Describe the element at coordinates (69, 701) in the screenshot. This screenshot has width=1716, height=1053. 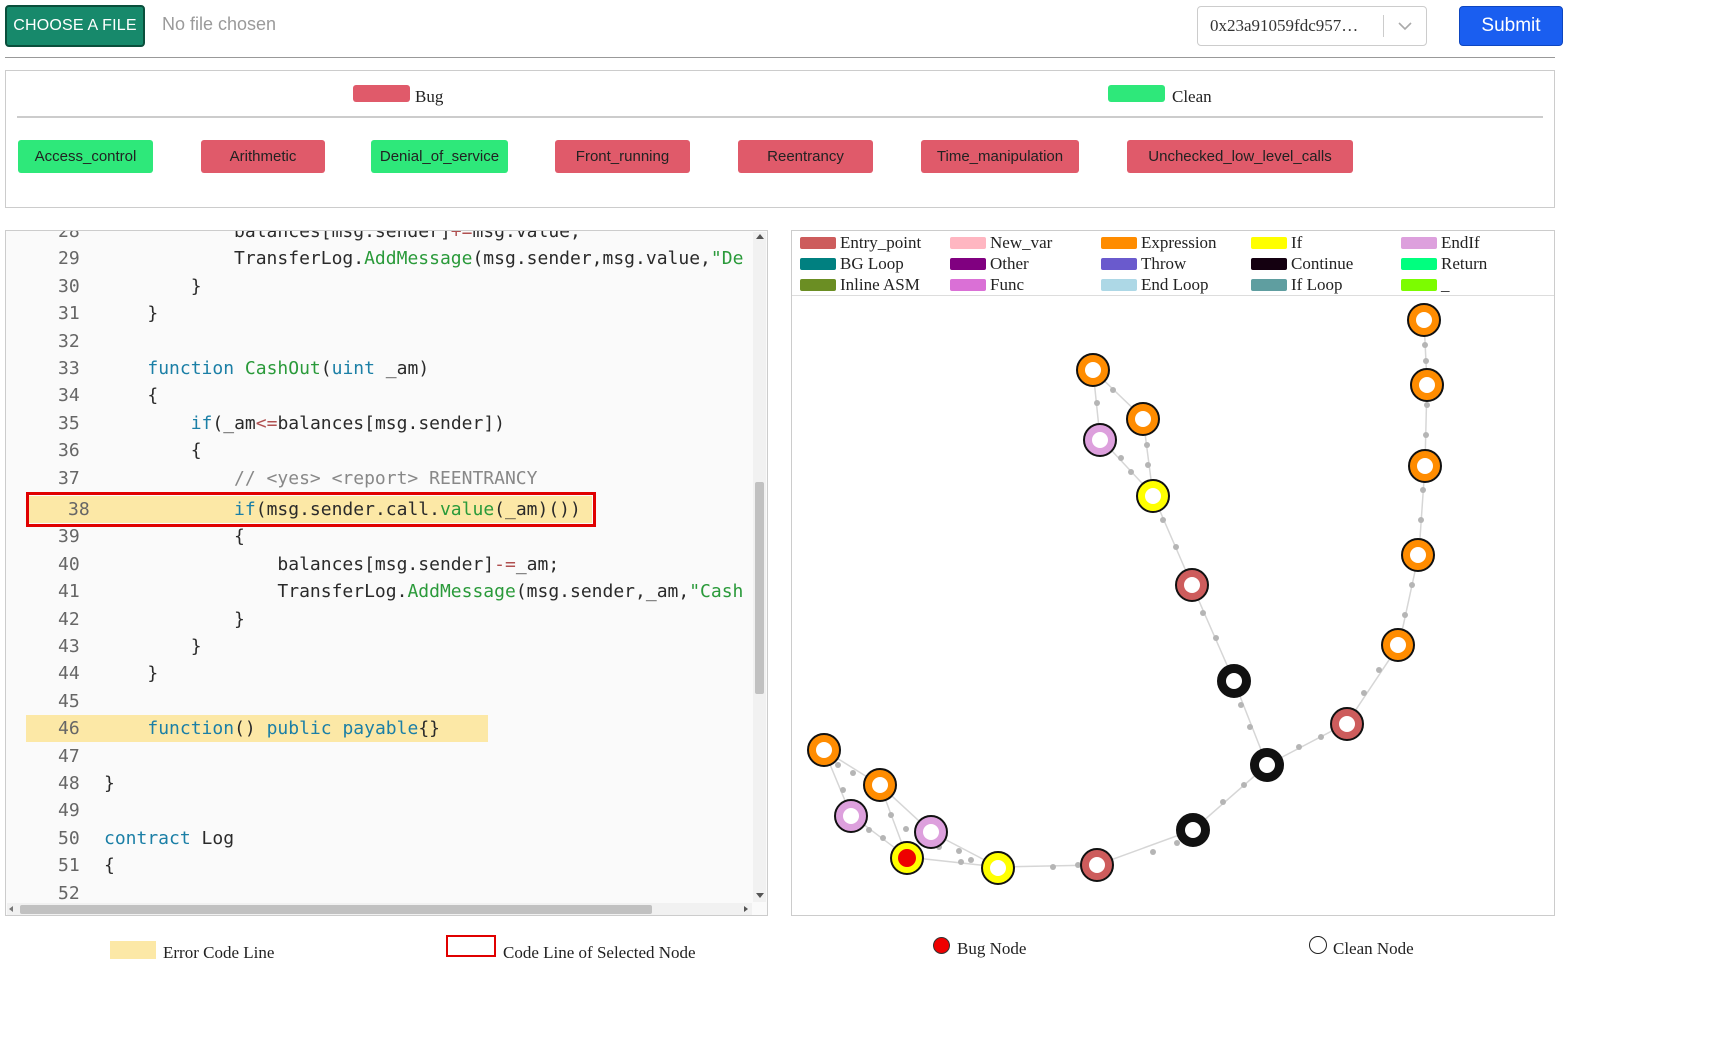
I see `line-number: 45` at that location.